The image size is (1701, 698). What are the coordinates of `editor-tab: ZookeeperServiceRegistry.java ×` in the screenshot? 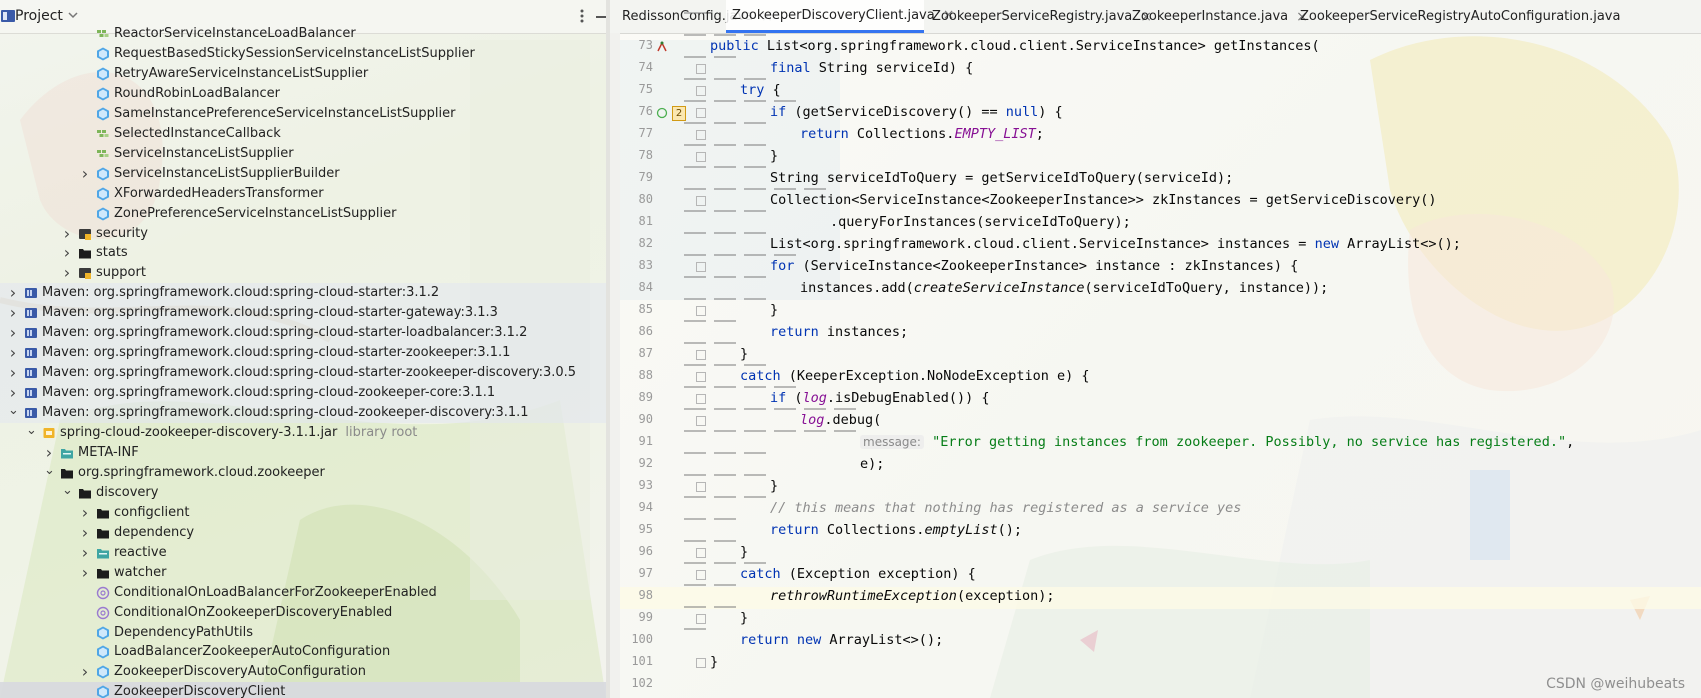 It's located at (1039, 16).